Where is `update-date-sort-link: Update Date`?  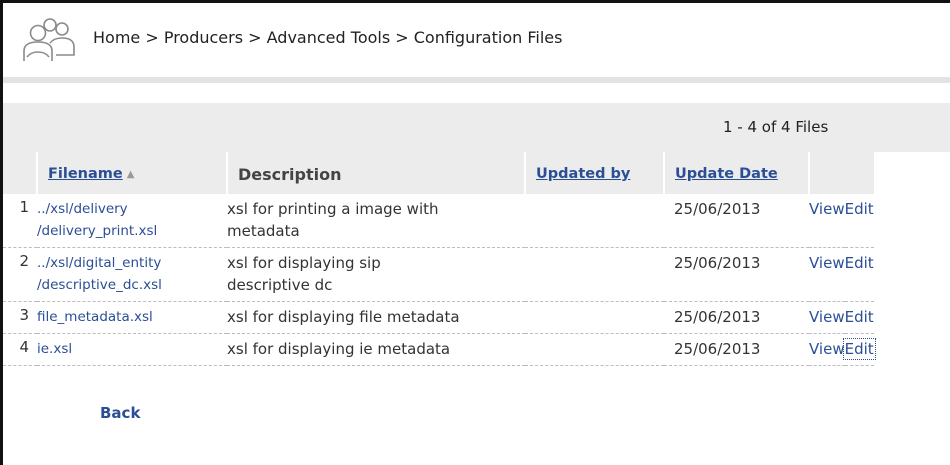 update-date-sort-link: Update Date is located at coordinates (726, 174).